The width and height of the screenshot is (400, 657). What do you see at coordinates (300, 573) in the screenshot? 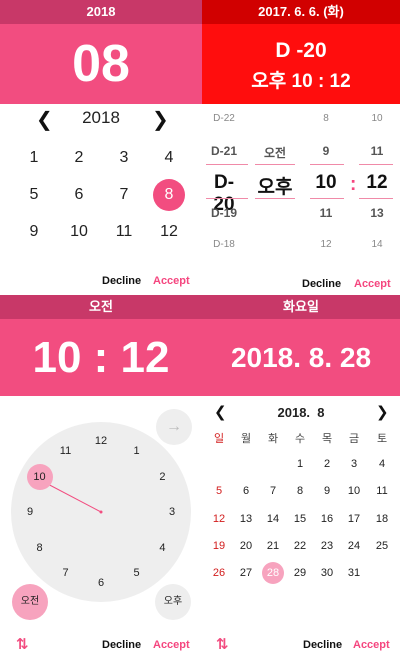
I see `day-cell: 29` at bounding box center [300, 573].